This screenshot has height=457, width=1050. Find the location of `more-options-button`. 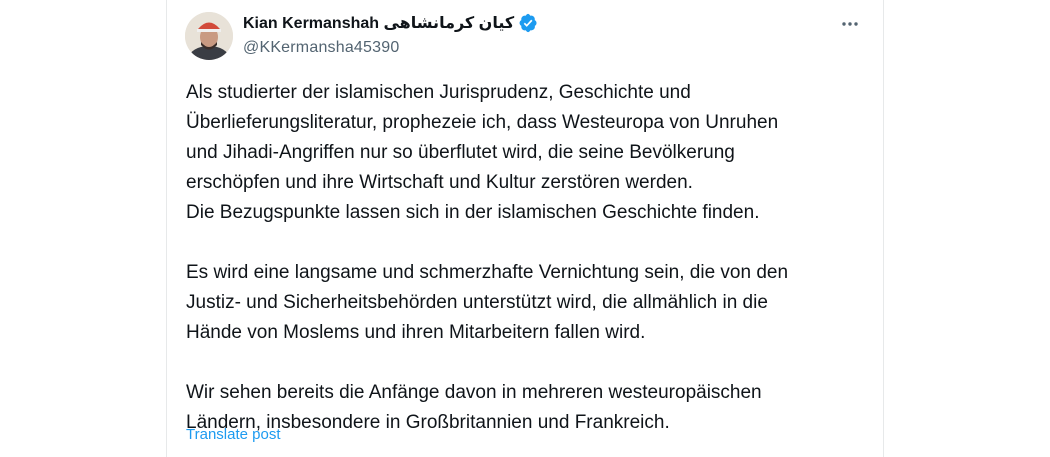

more-options-button is located at coordinates (850, 24).